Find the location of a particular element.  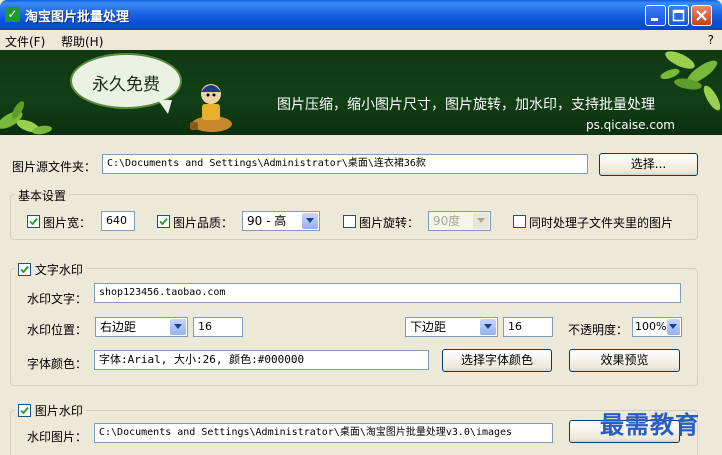

title-bar: ✓ 淘宝图片批量处理 is located at coordinates (361, 15).